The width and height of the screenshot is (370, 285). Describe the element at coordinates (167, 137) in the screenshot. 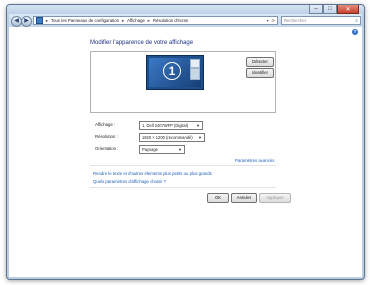

I see `resolution-select-value: 1920 × 1200 (recommandé)` at that location.